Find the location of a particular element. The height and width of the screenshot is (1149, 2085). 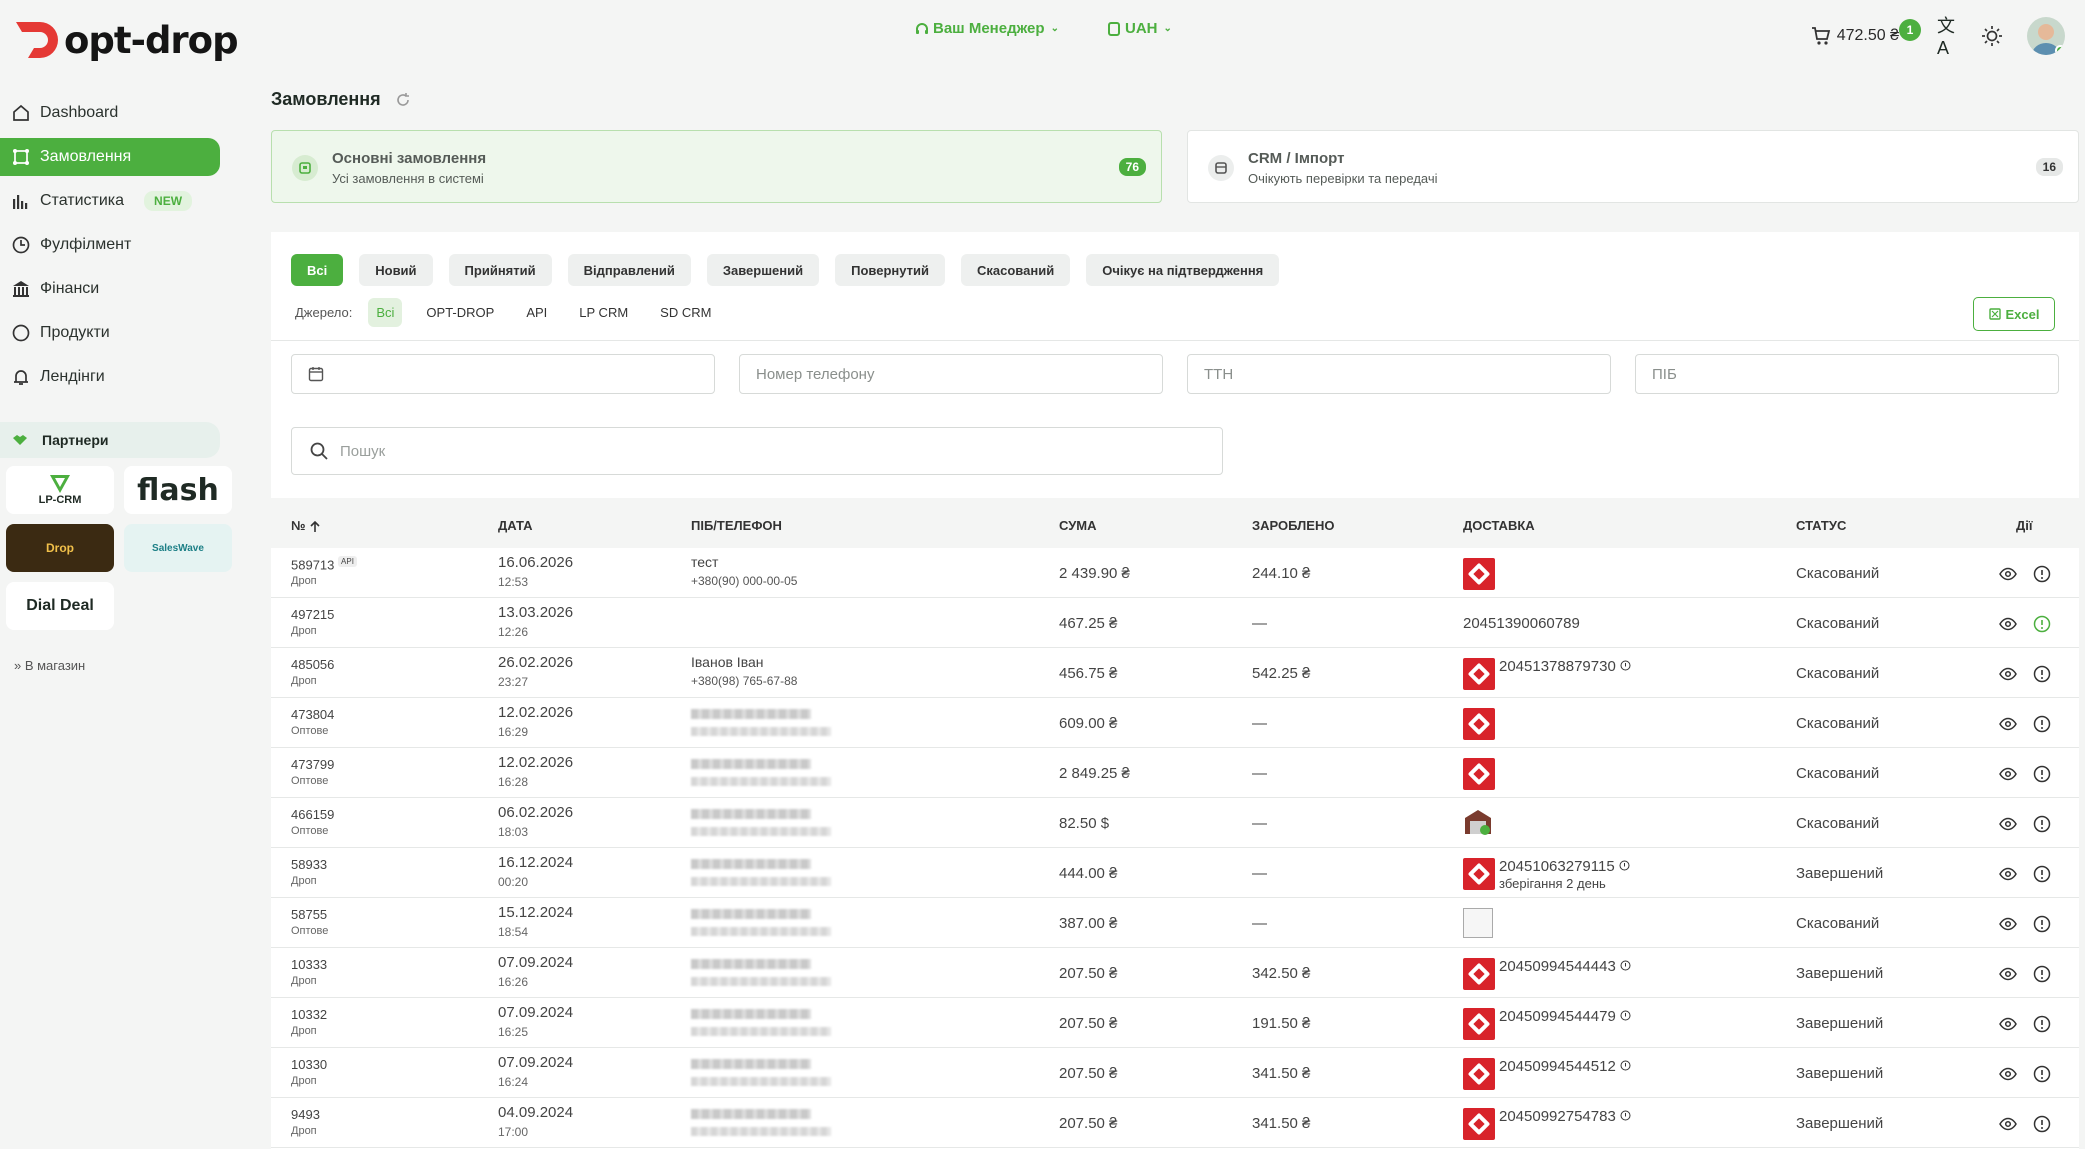

tab-accepted: Прийнятий is located at coordinates (500, 270).